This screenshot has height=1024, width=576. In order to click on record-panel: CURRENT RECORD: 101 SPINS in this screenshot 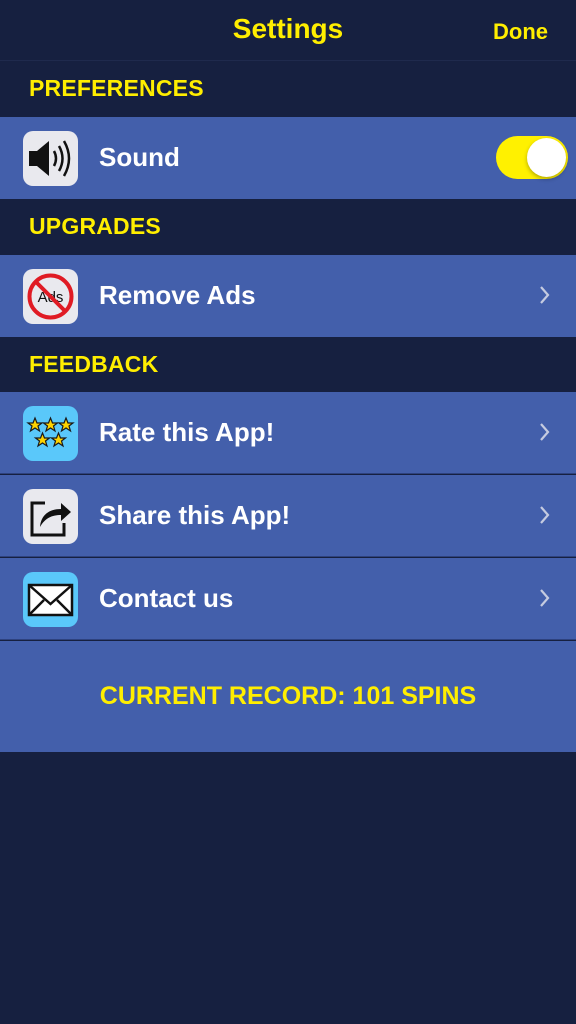, I will do `click(288, 696)`.